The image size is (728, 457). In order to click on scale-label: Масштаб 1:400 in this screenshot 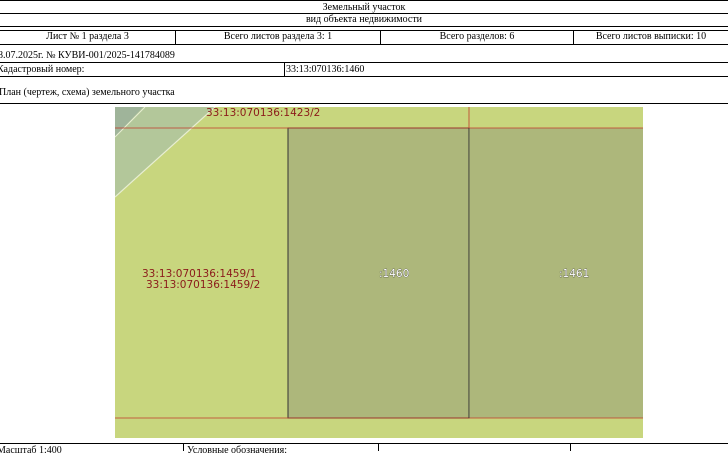, I will do `click(31, 450)`.